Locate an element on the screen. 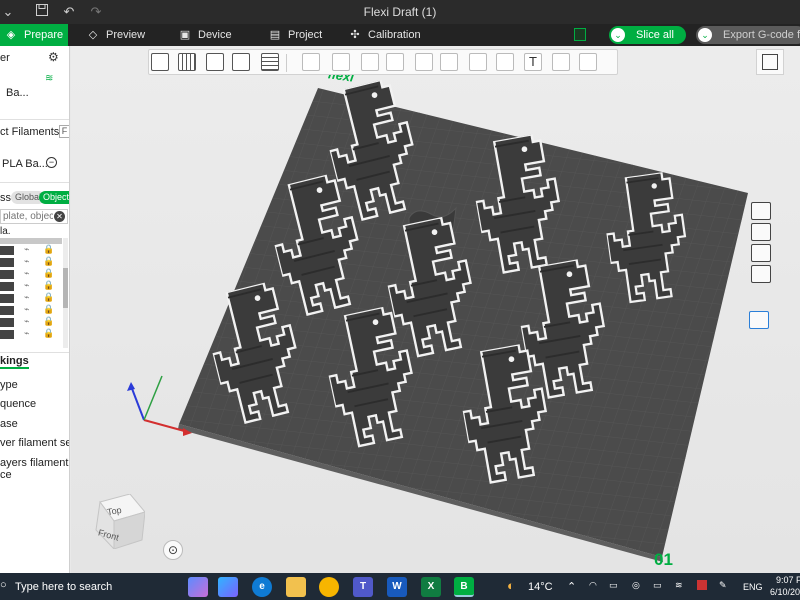 The height and width of the screenshot is (600, 800). filaments-section-header: ct Filaments is located at coordinates (30, 132).